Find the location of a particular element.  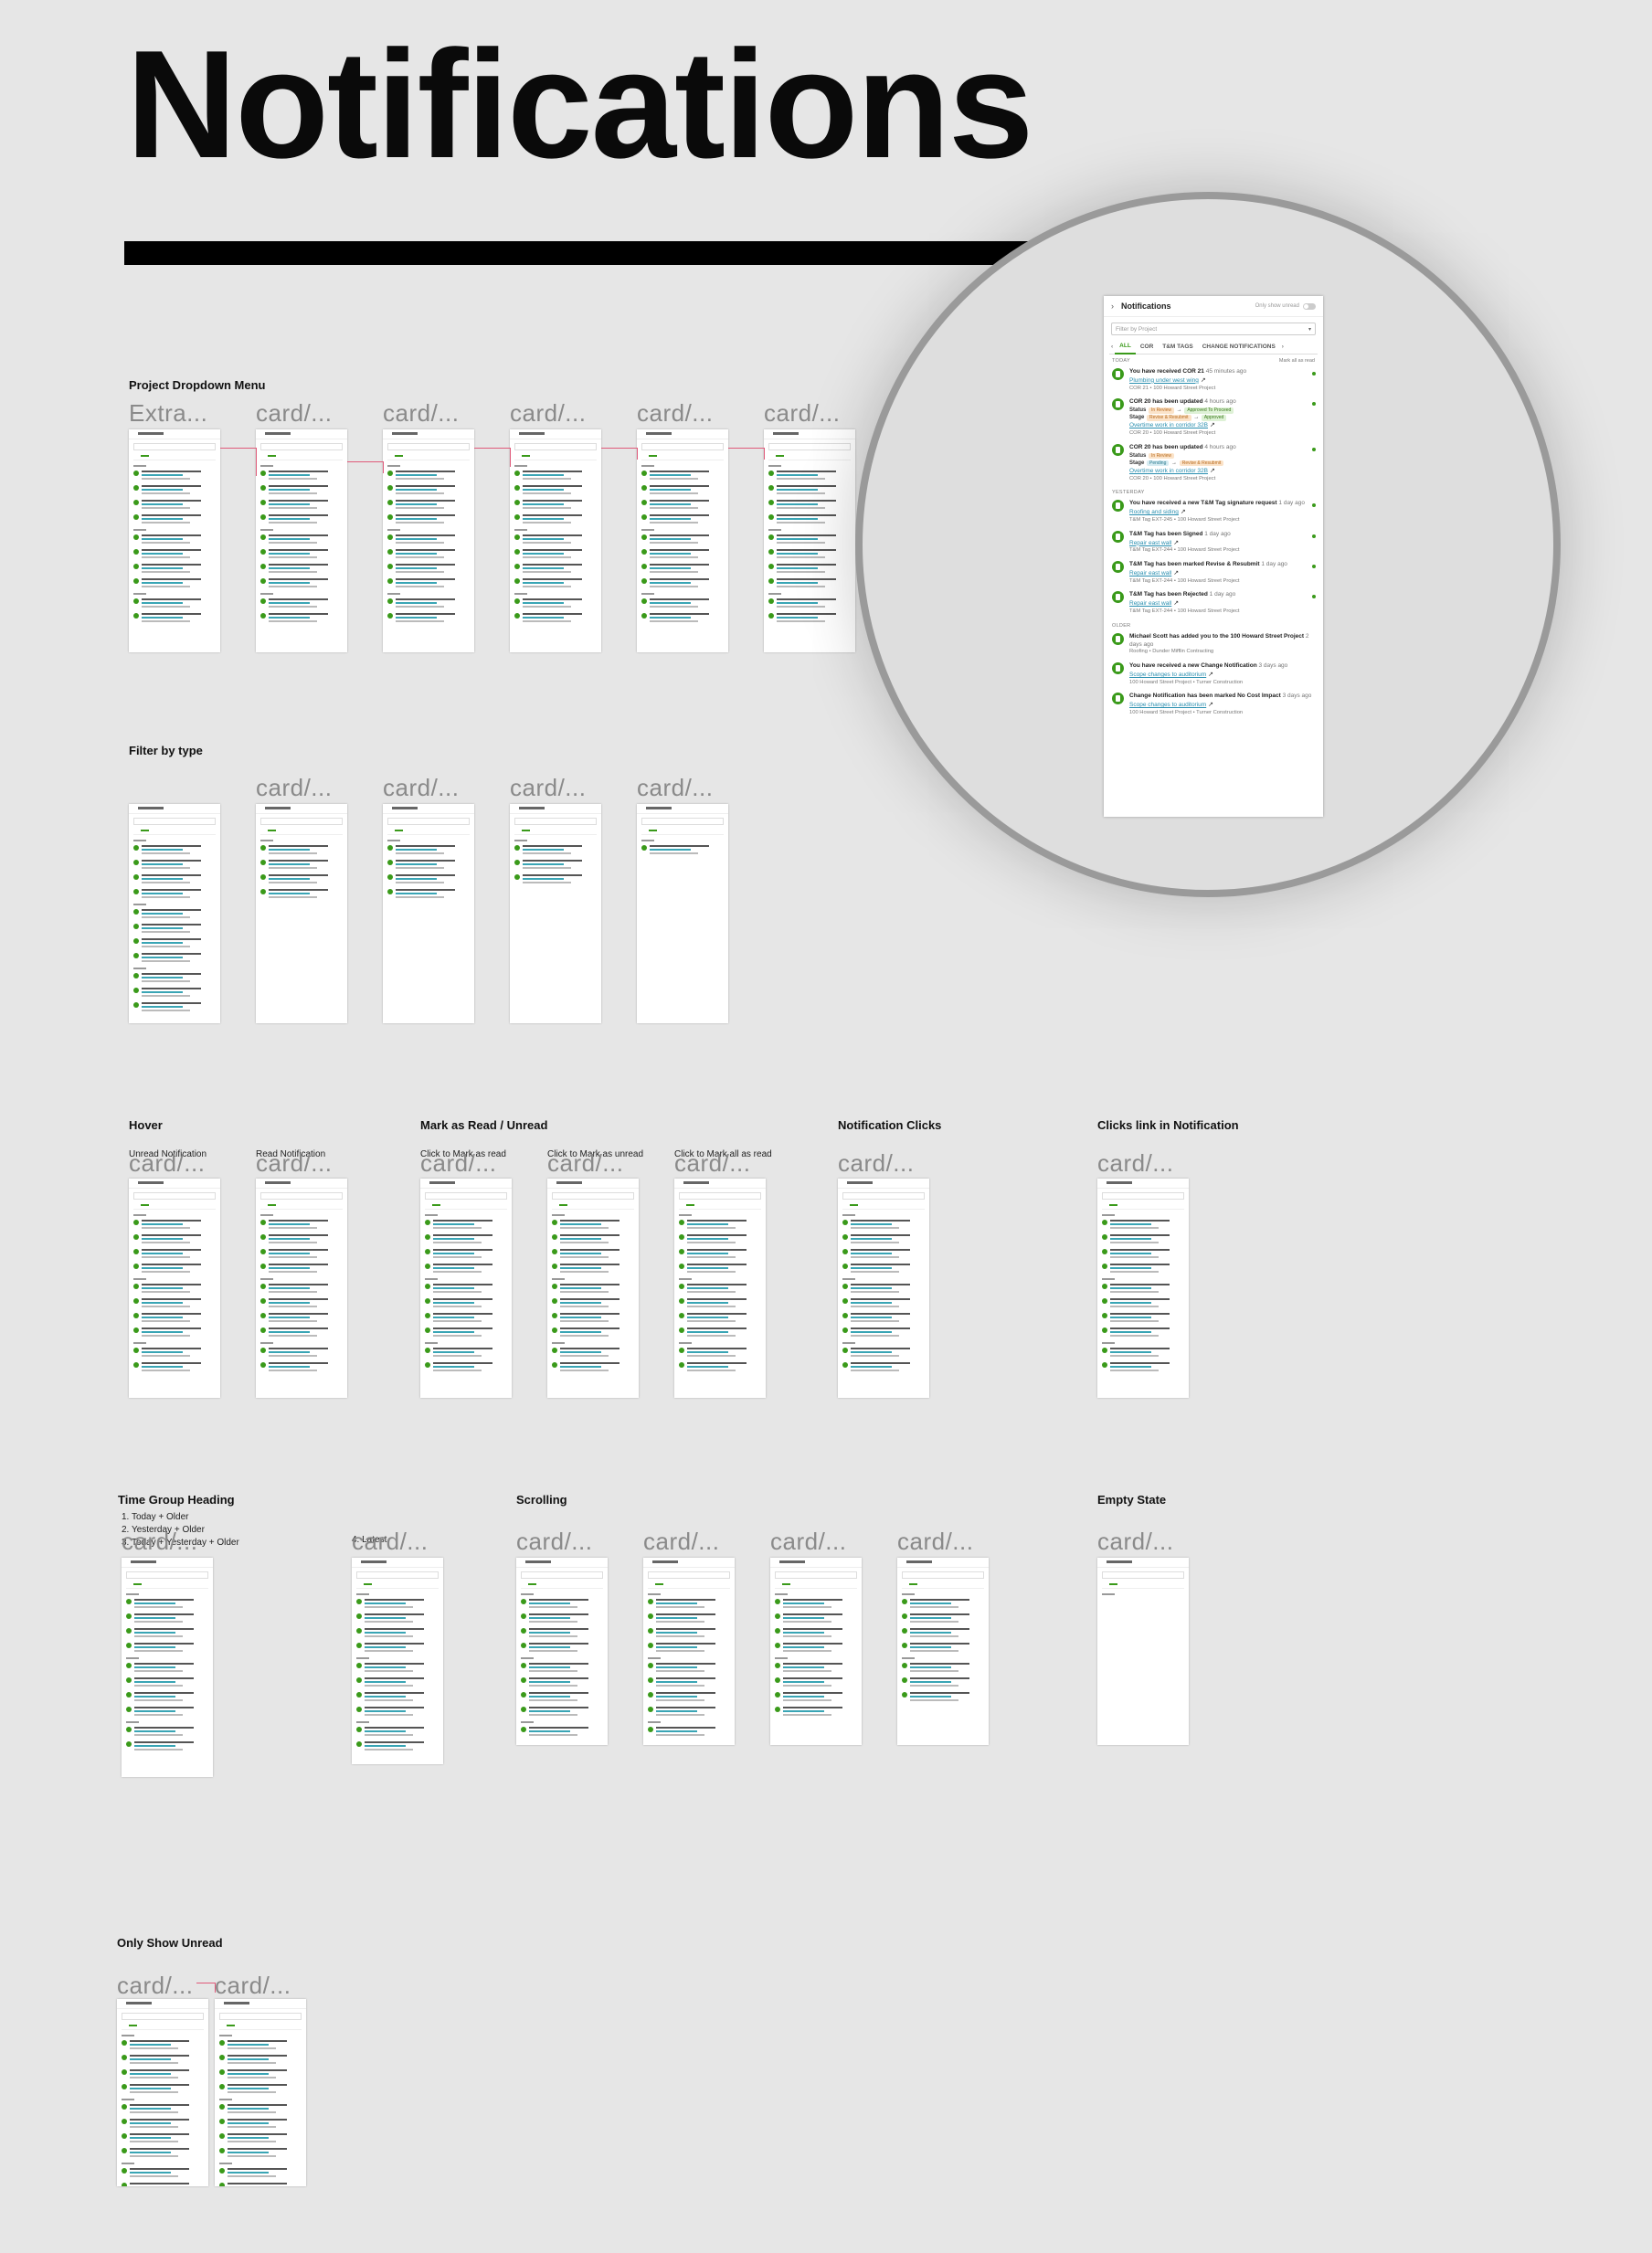

notification-title: You have received COR 21 is located at coordinates (1167, 372).